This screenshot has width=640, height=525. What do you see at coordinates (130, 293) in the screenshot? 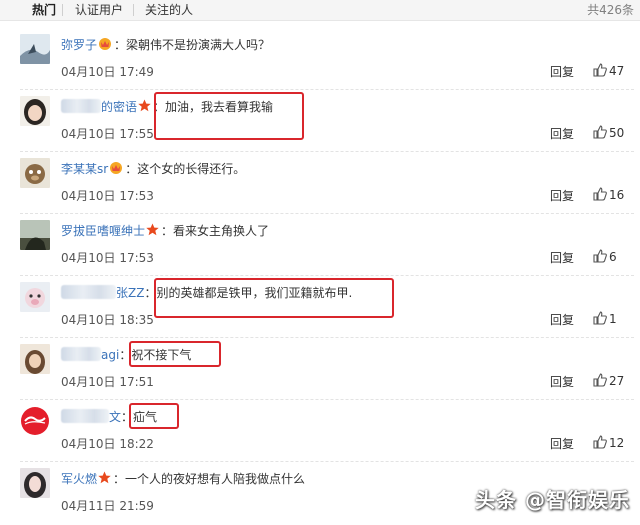
I see `username-link: 张ZZ` at bounding box center [130, 293].